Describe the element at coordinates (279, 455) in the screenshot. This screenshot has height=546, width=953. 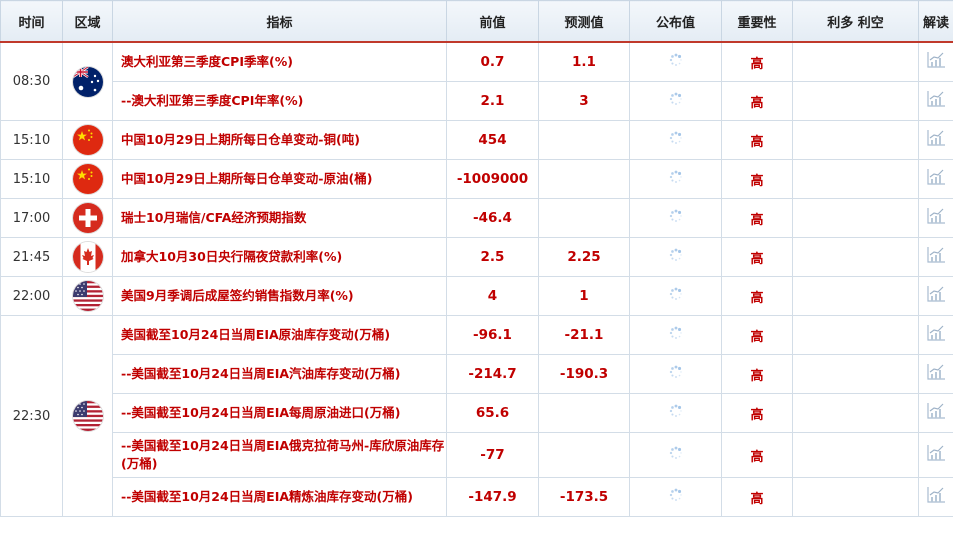
I see `indicator-link: --美国截至10月24日当周EIA俄克拉荷马州-库欣原油库存(万桶)` at that location.